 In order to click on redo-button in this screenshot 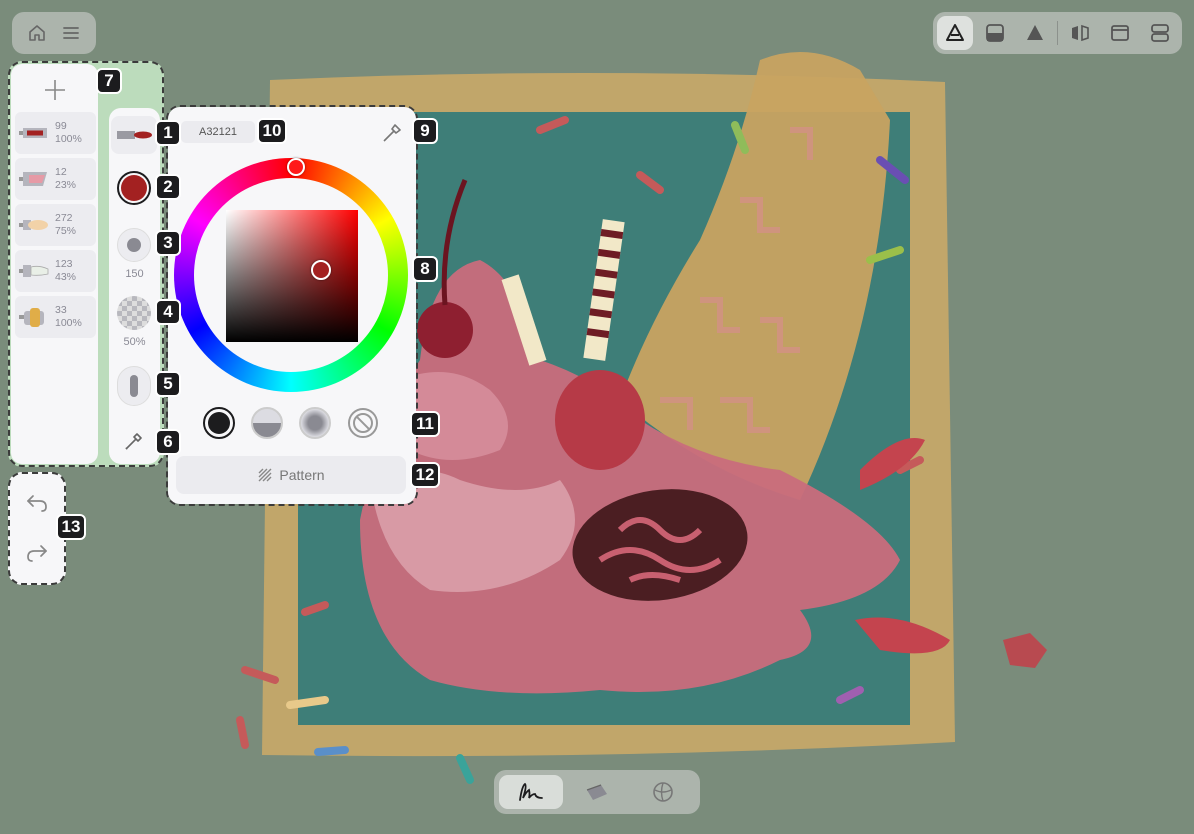, I will do `click(37, 553)`.